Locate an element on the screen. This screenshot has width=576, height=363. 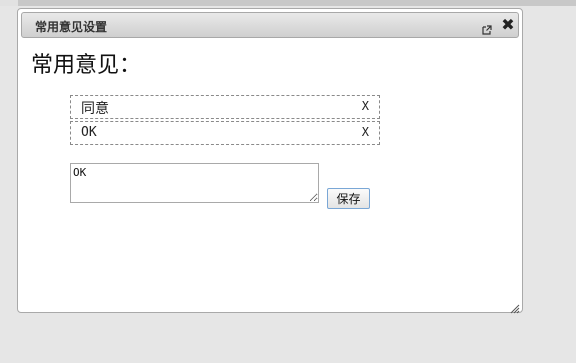
opinion-text: OK is located at coordinates (89, 132).